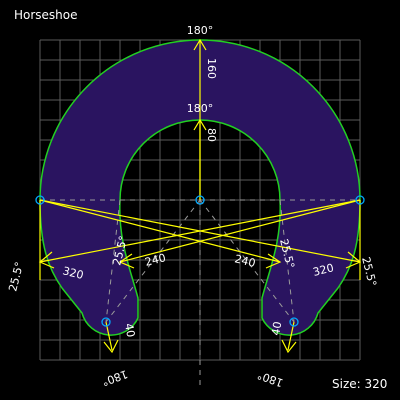 The width and height of the screenshot is (400, 400). I want to click on right-tip-angle-label: 180°, so click(270, 378).